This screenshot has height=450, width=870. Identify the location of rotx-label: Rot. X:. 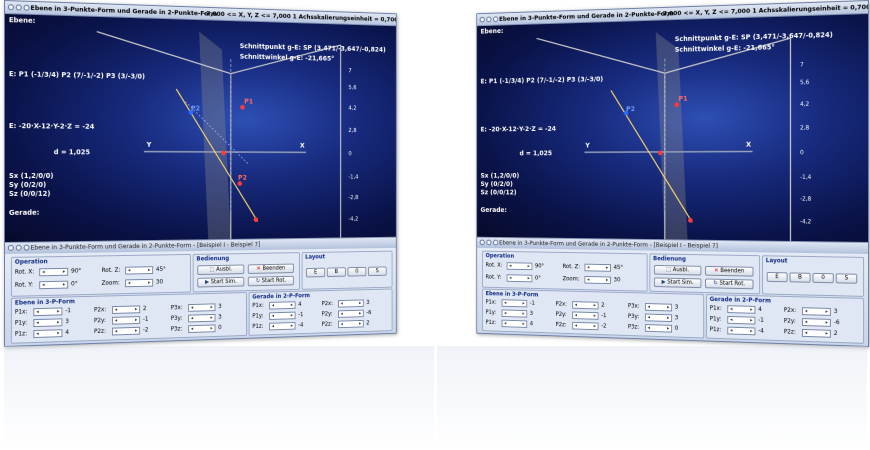
(24, 271).